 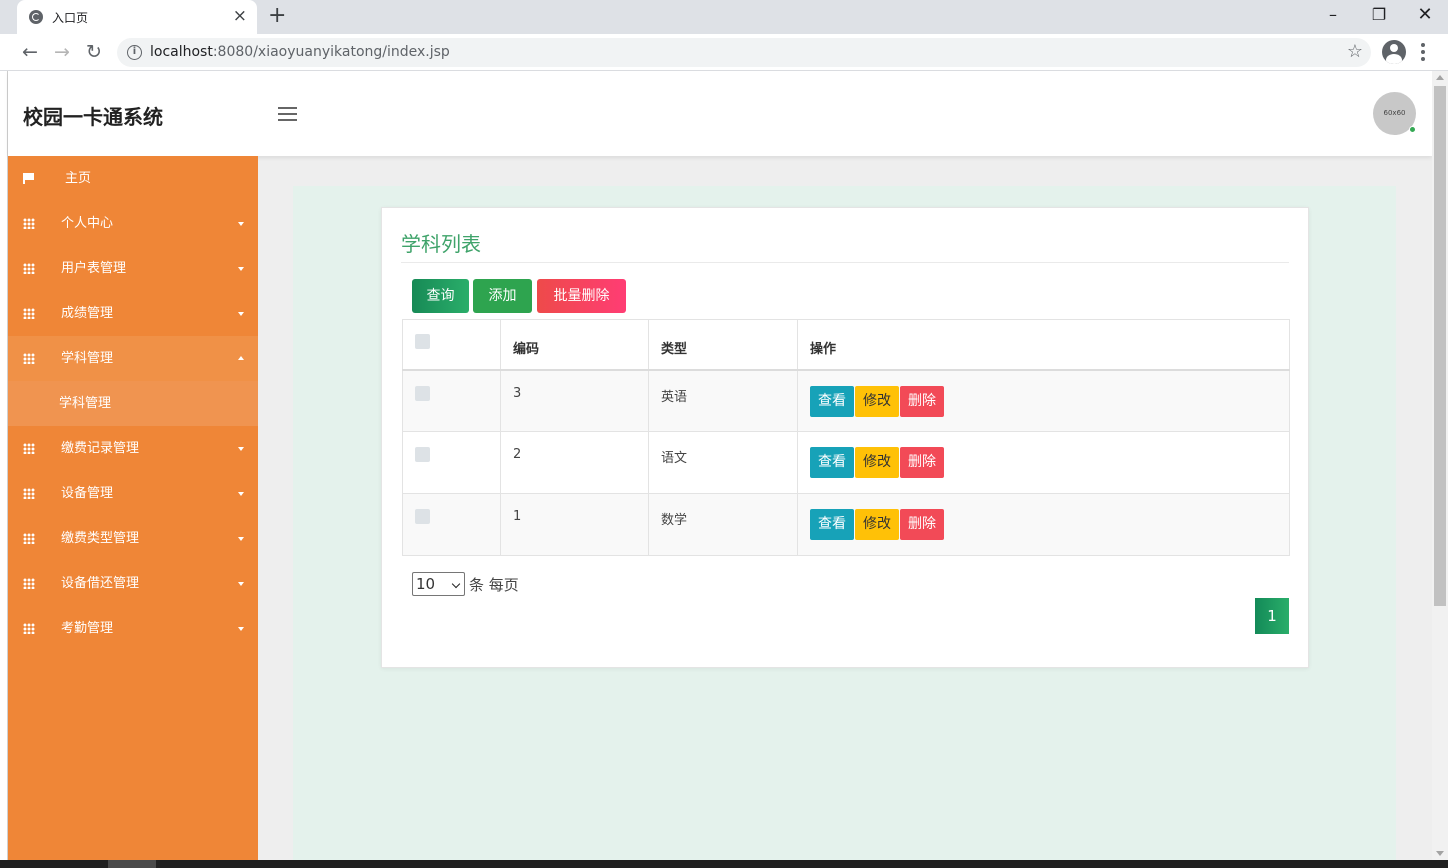 I want to click on sidebar-item-users: 用户表管理, so click(x=133, y=268).